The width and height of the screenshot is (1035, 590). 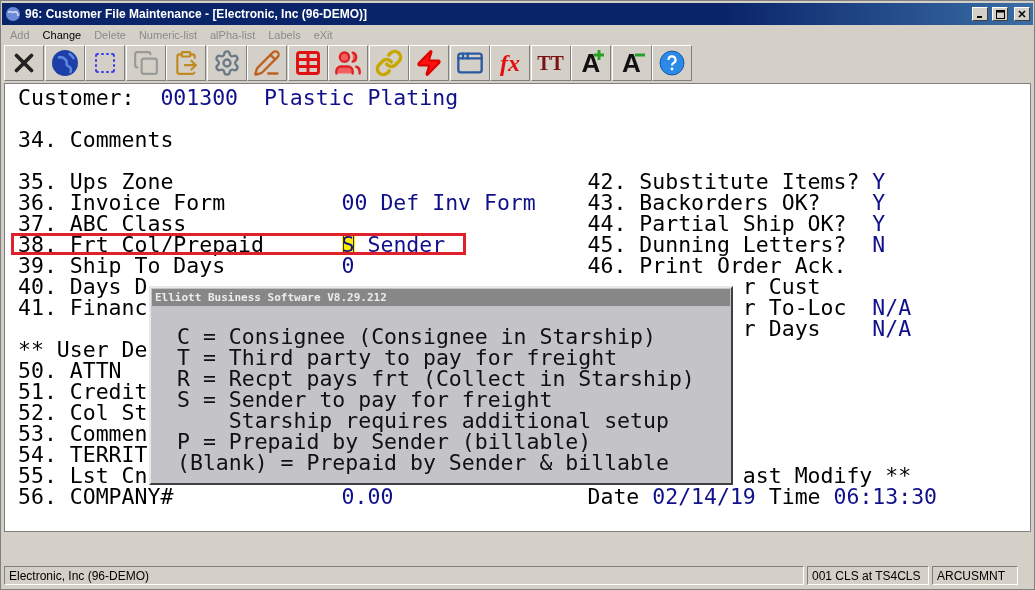 I want to click on field-label: Time, so click(x=794, y=496).